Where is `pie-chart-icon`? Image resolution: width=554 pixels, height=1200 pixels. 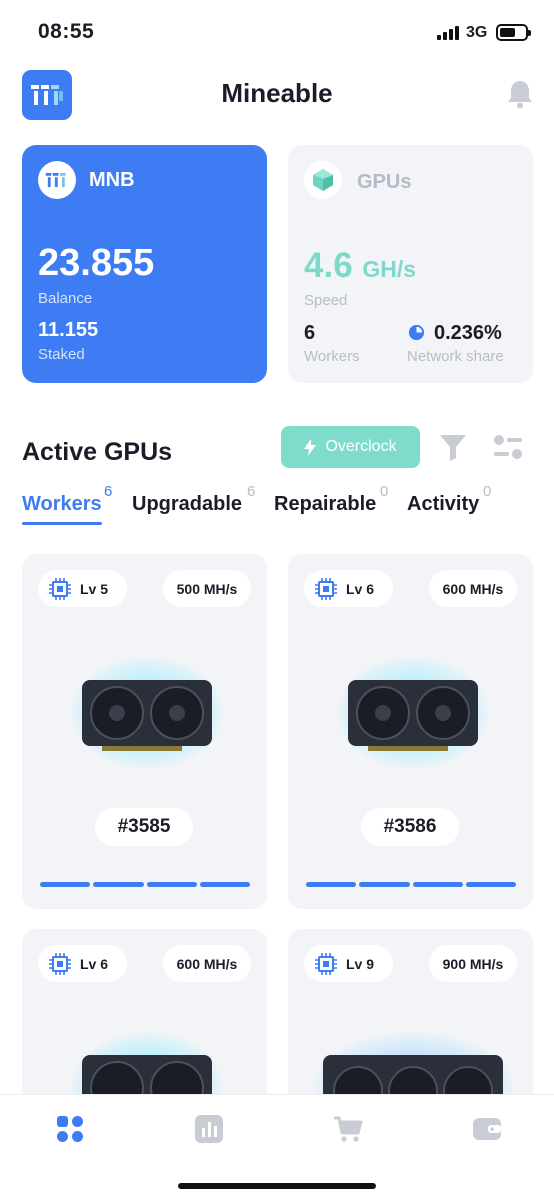 pie-chart-icon is located at coordinates (416, 332).